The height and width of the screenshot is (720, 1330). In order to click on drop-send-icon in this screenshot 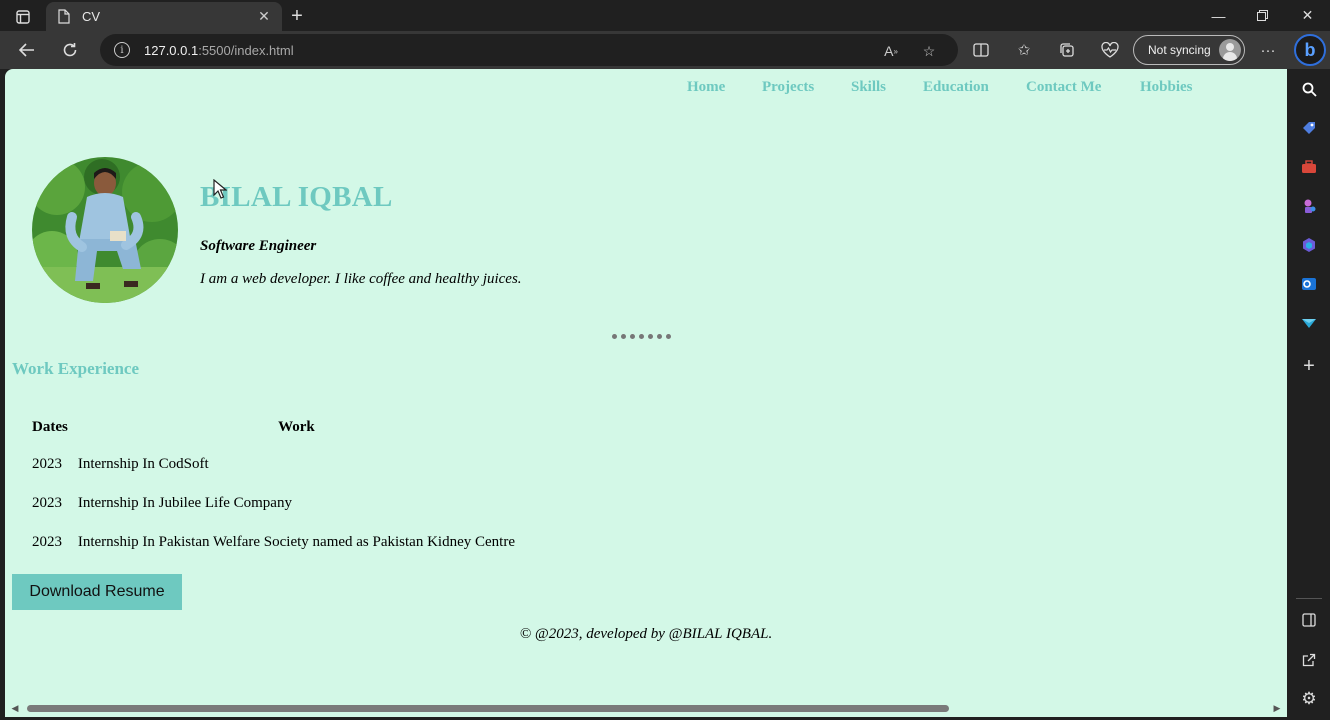, I will do `click(1309, 323)`.